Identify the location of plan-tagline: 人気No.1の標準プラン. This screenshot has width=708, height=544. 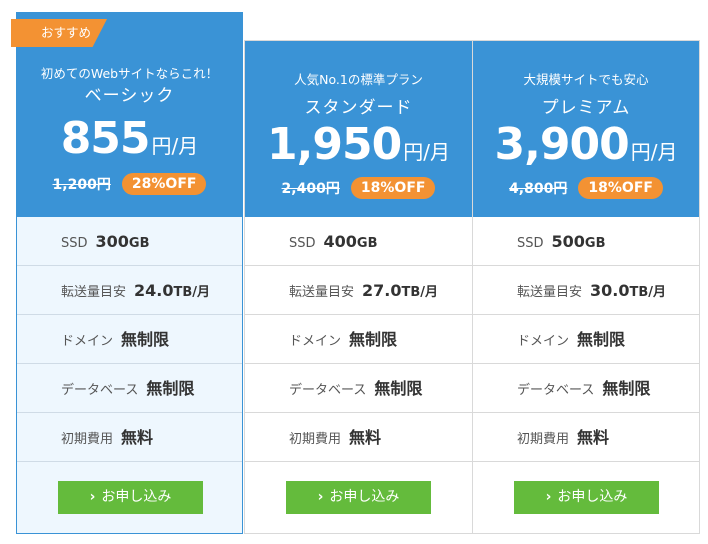
(358, 79).